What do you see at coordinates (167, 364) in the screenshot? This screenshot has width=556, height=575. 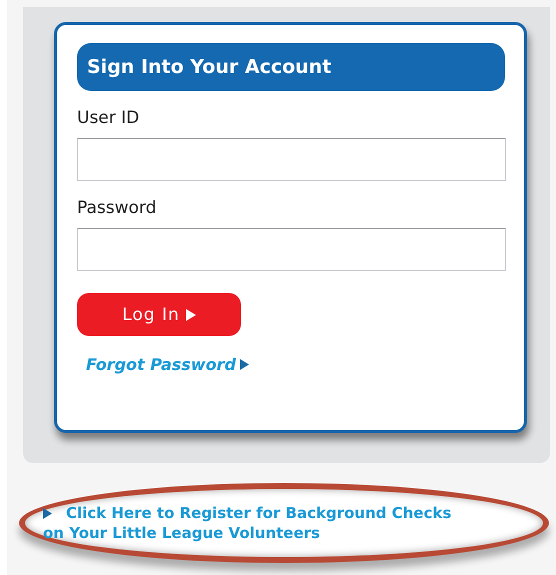 I see `forgot-password-link: Forgot Password` at bounding box center [167, 364].